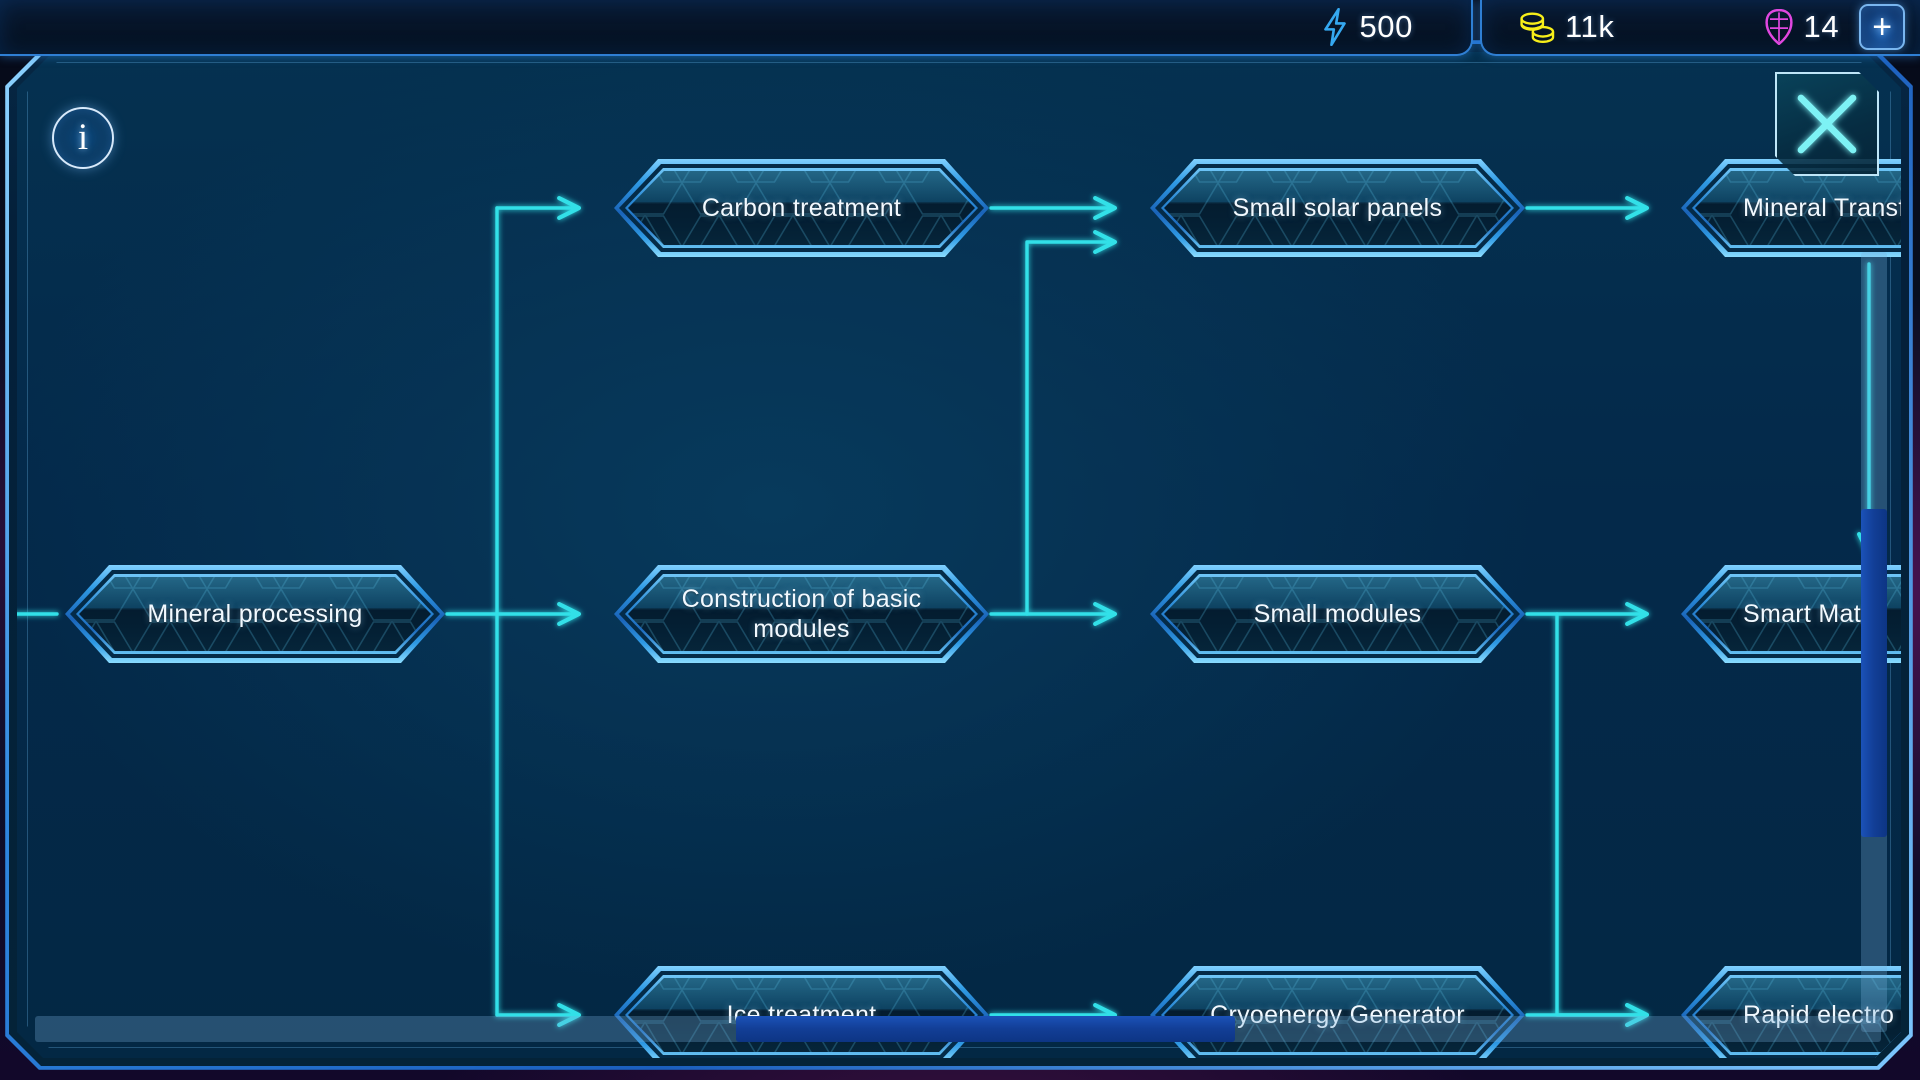 The image size is (1920, 1080). I want to click on tech-node-construction-basic-modules: Construction of basic modules, so click(801, 614).